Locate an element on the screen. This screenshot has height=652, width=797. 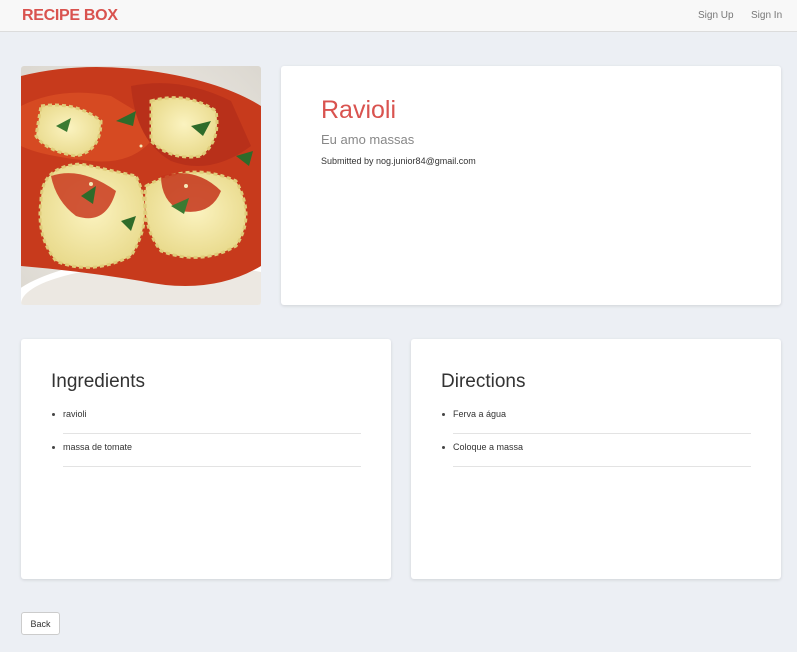
navbar: RECIPE BOX Sign Up Sign In is located at coordinates (398, 16).